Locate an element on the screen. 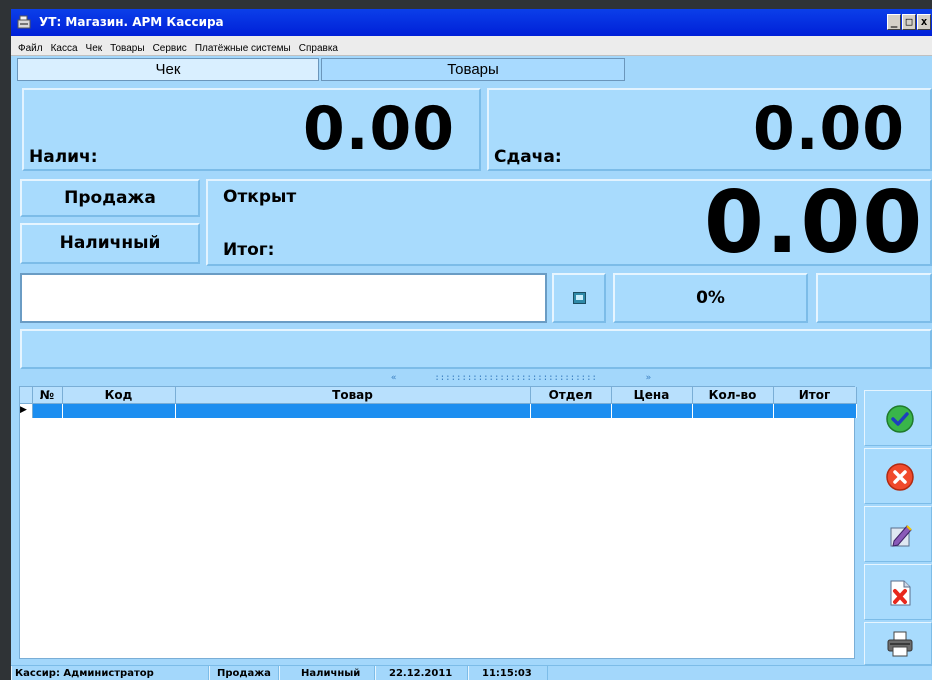 This screenshot has width=932, height=680. cash-value: 0.00 is located at coordinates (379, 129).